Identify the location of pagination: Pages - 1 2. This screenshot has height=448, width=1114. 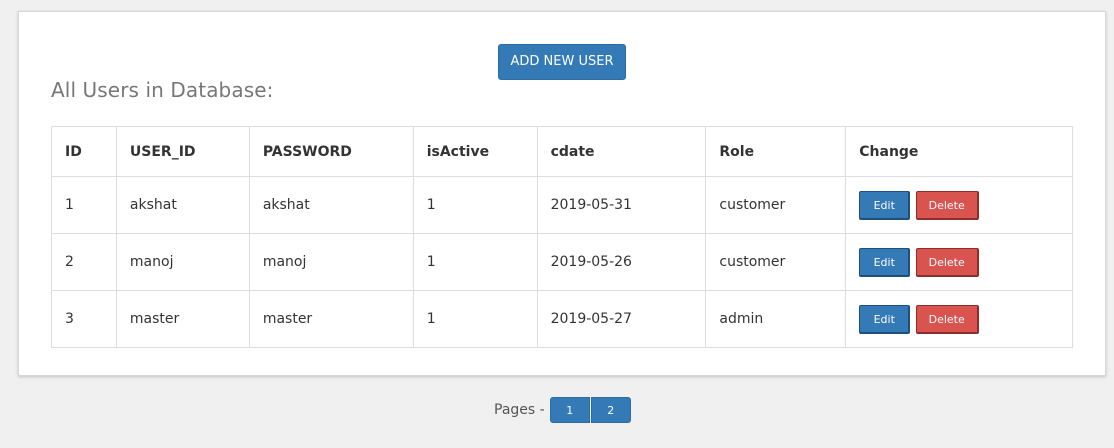
(562, 410).